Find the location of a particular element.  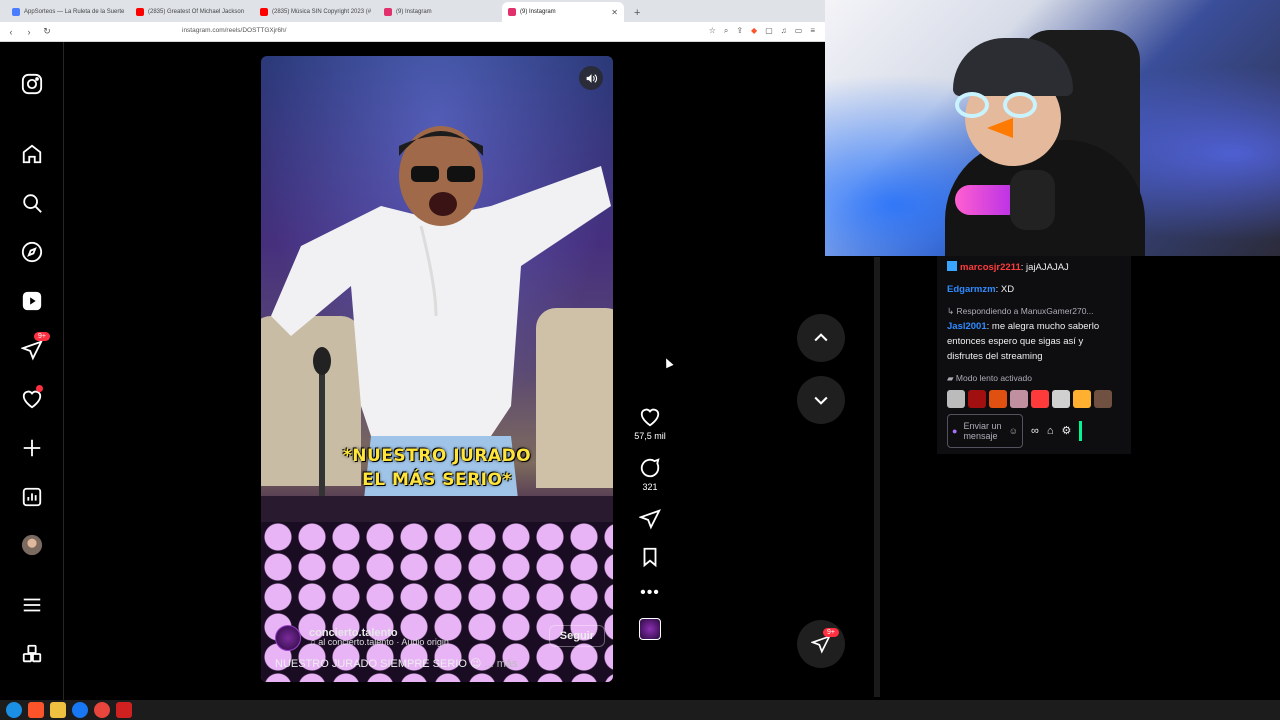

os-taskbar is located at coordinates (640, 710).